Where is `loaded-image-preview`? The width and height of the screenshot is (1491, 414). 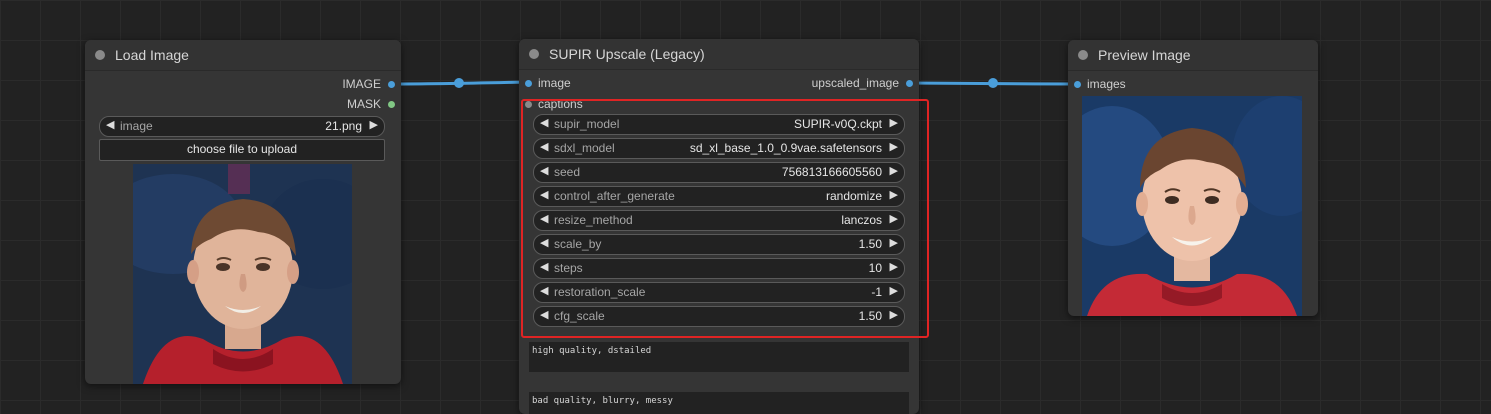 loaded-image-preview is located at coordinates (242, 274).